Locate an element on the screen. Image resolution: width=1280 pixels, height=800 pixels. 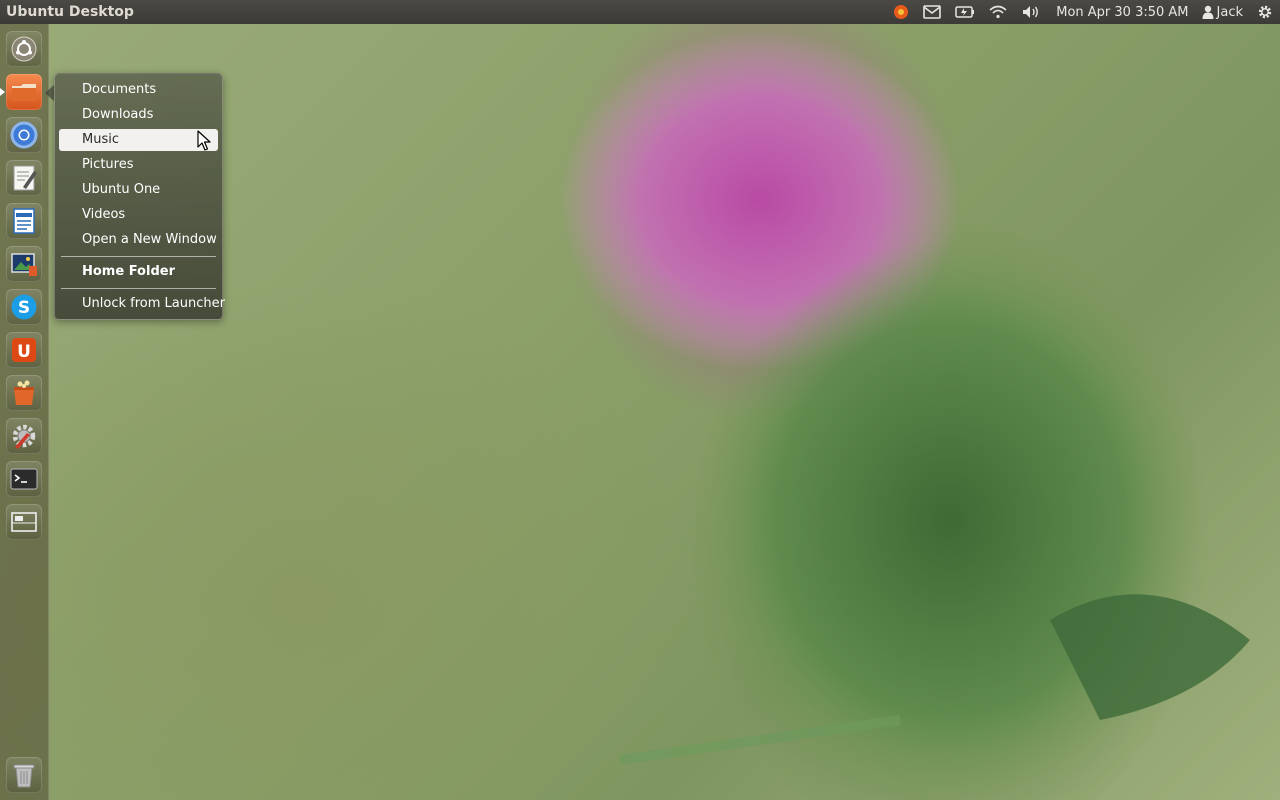
indicator-area: Mon Apr 30 3:50 AM Jack is located at coordinates (1083, 12).